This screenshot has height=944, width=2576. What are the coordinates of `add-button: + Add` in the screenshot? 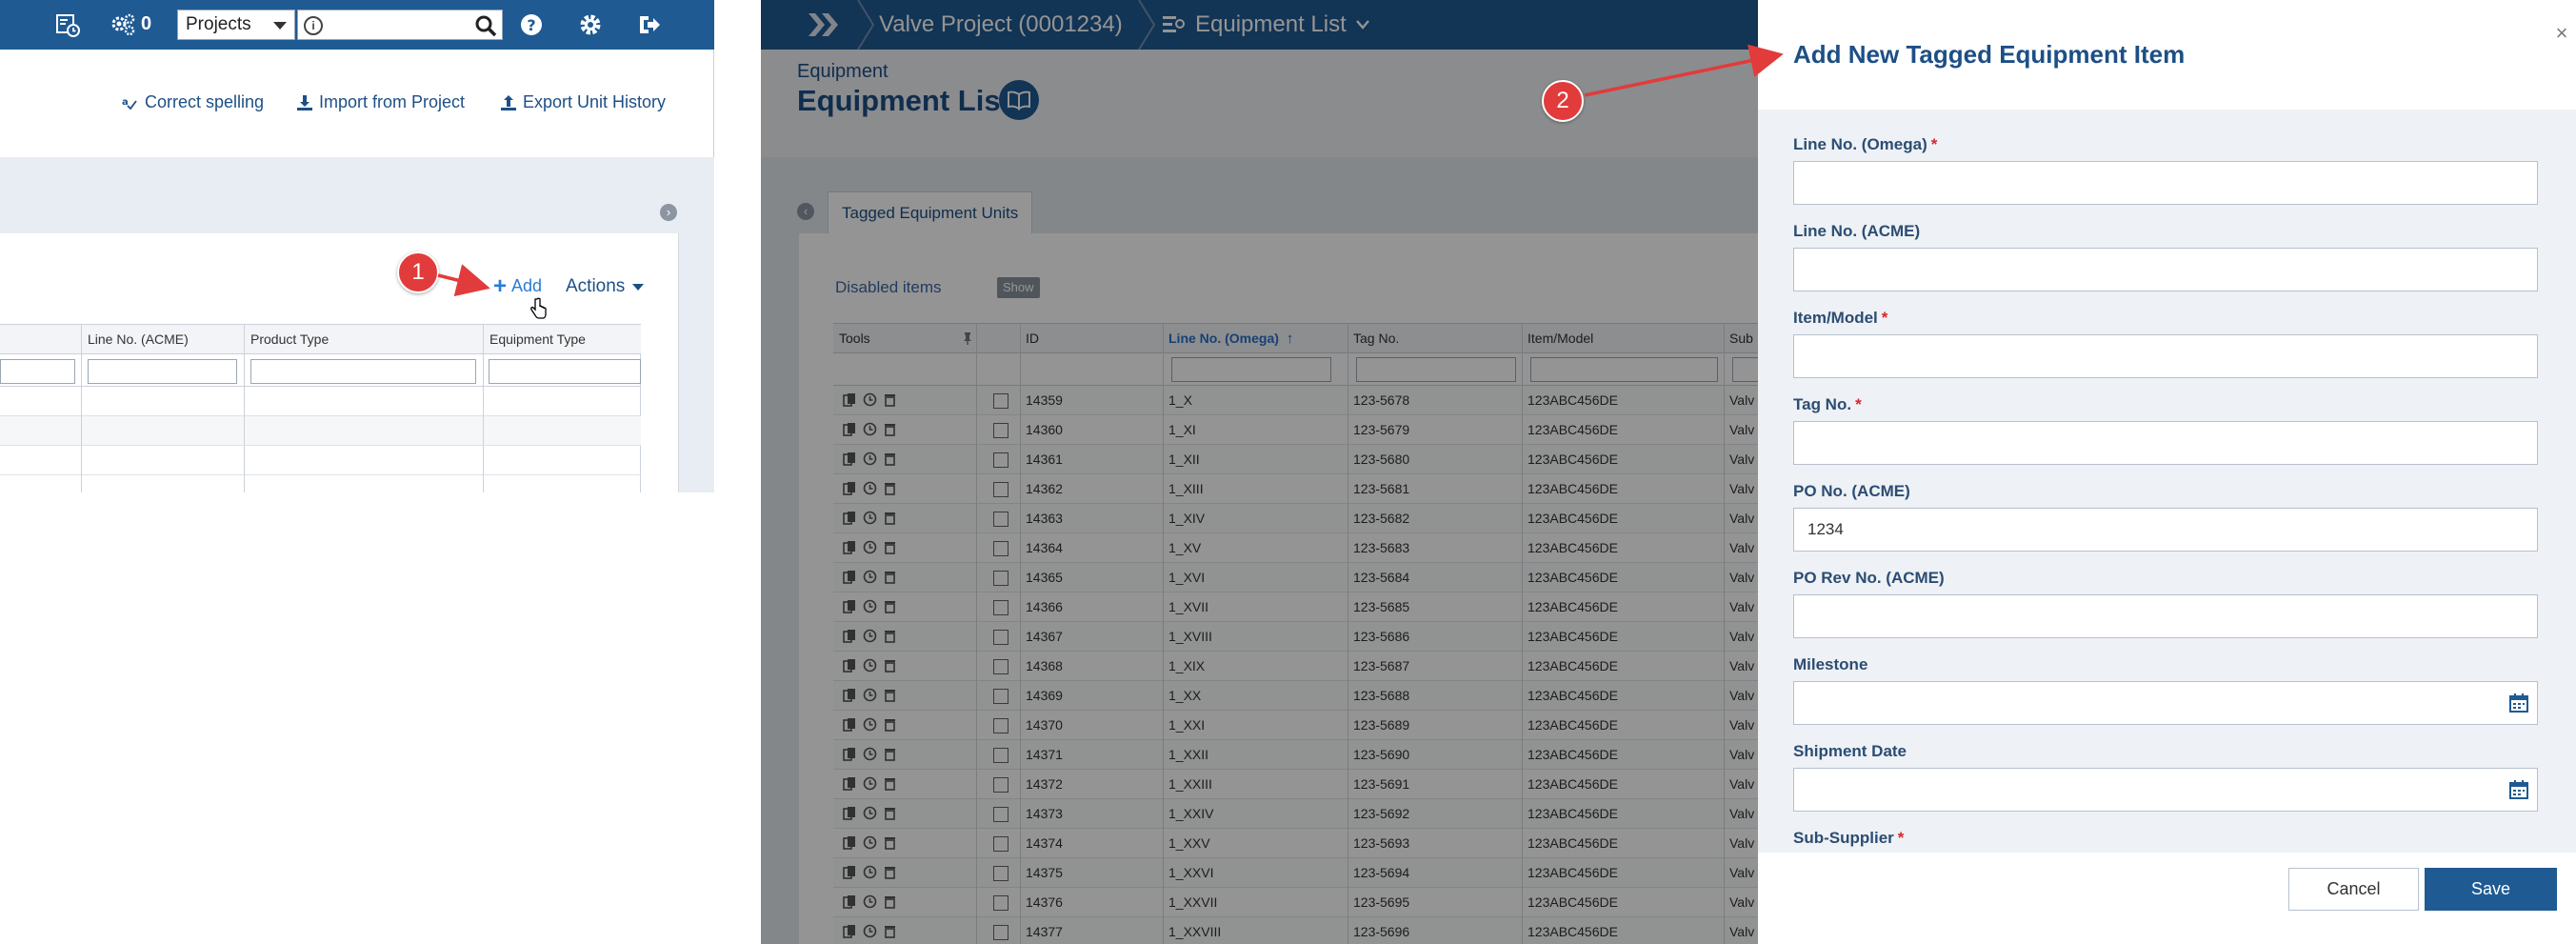 It's located at (518, 285).